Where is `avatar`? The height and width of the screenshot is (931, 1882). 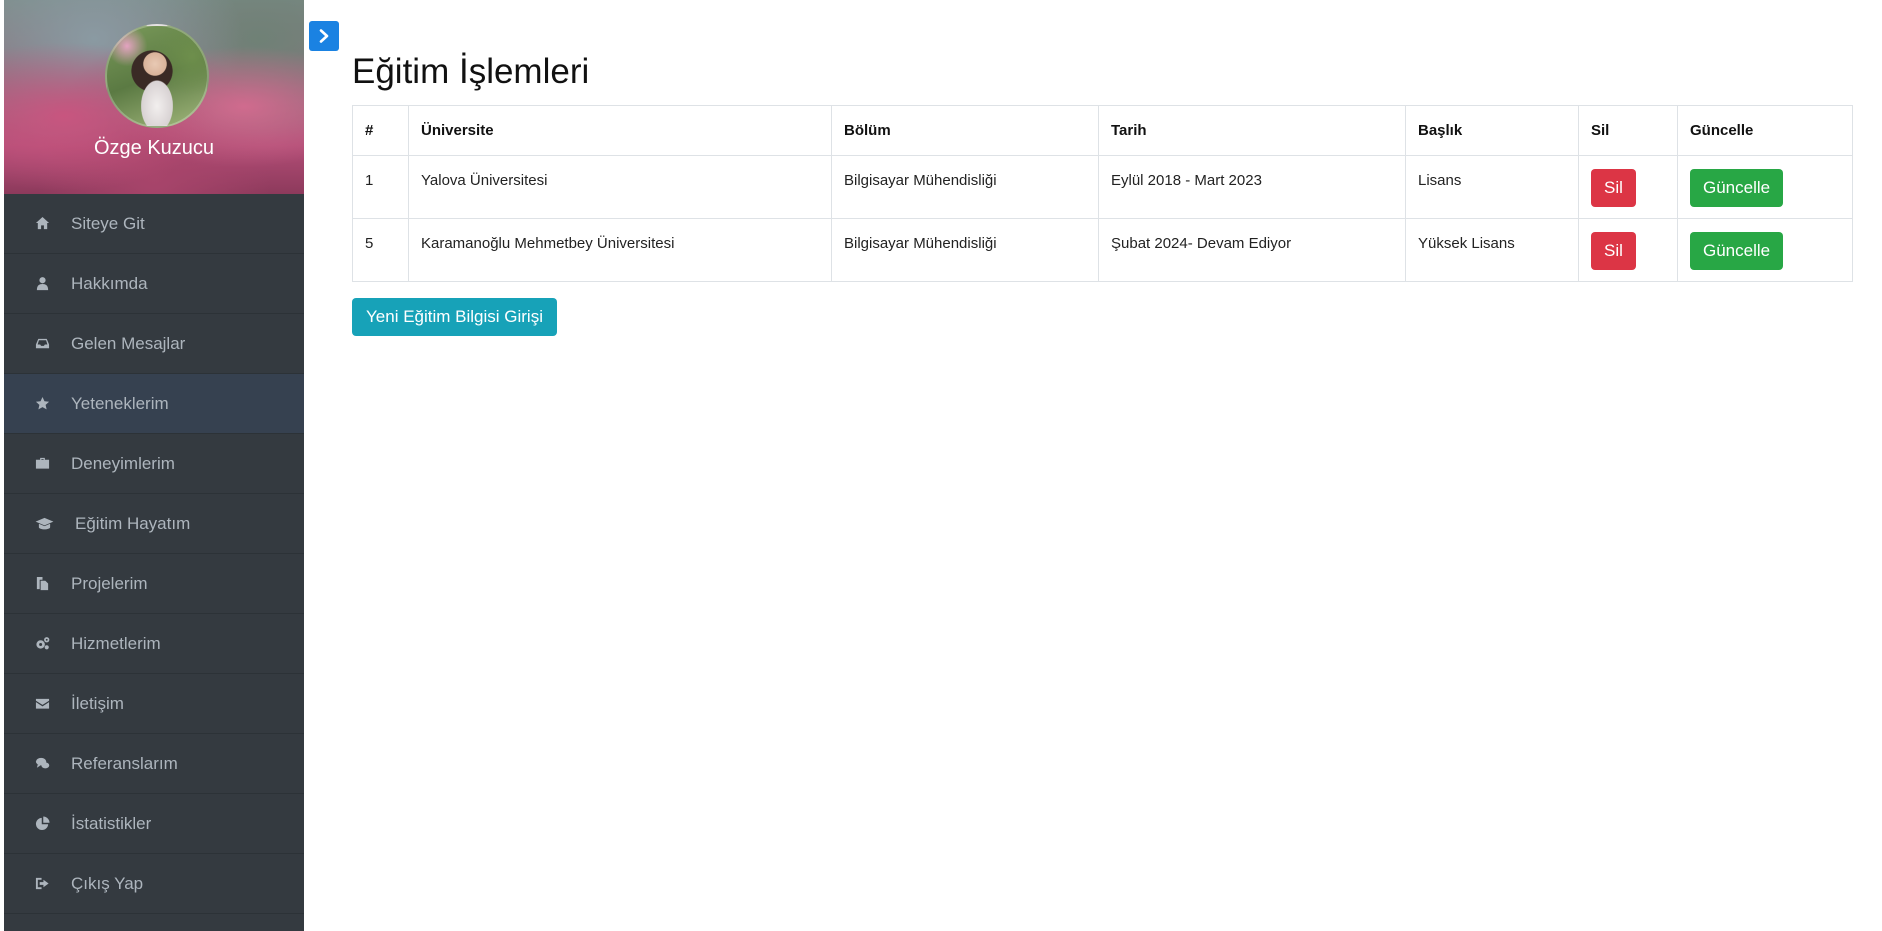 avatar is located at coordinates (157, 76).